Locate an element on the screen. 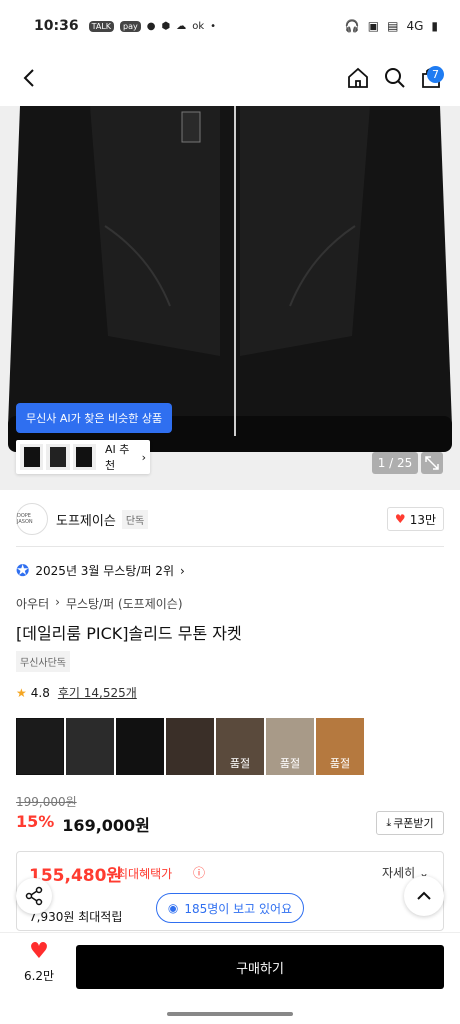 The image size is (460, 1024). share-button is located at coordinates (34, 896).